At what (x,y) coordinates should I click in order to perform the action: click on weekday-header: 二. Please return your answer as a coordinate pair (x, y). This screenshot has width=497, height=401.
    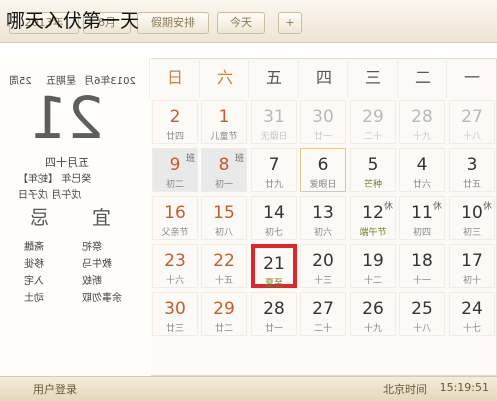
    Looking at the image, I should click on (422, 78).